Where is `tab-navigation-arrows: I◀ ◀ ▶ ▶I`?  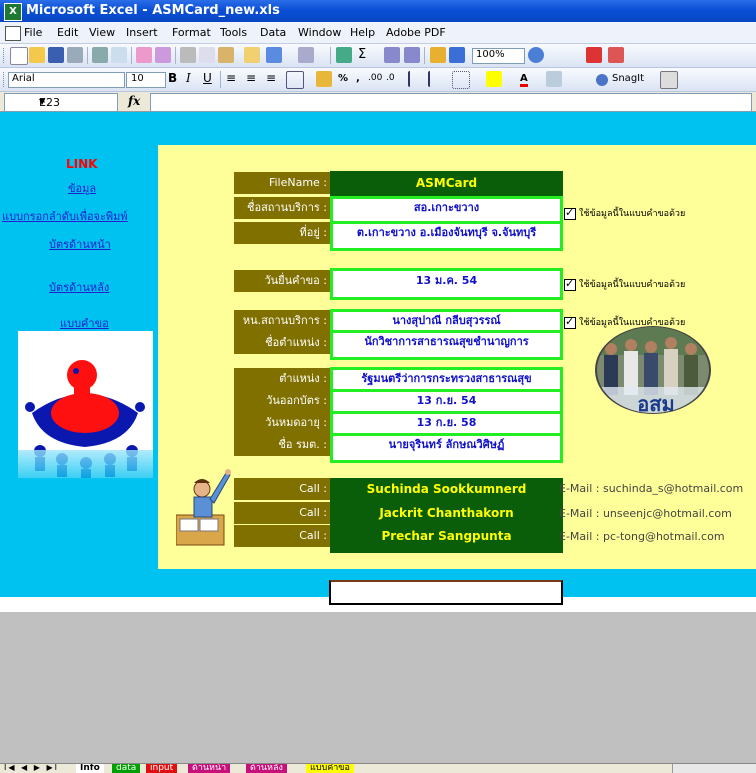
tab-navigation-arrows: I◀ ◀ ▶ ▶I is located at coordinates (31, 768).